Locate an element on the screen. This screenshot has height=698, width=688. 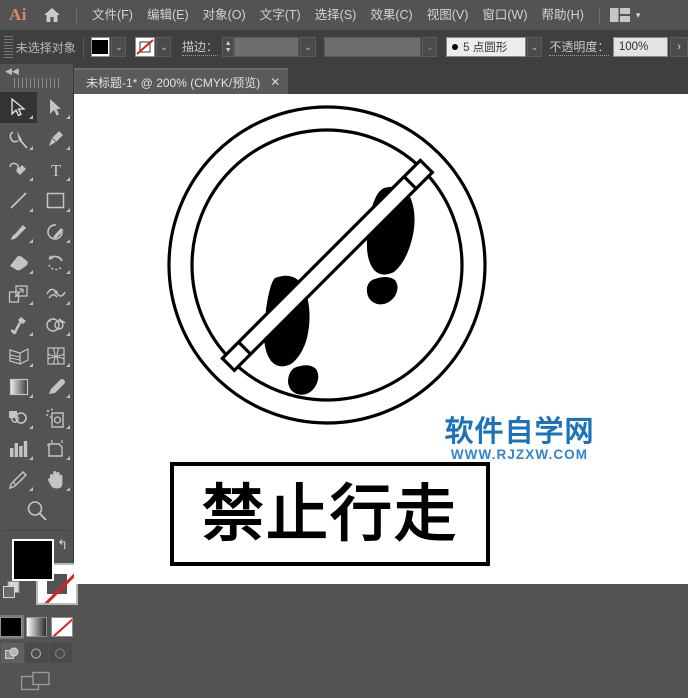
rotate-tool is located at coordinates (55, 262).